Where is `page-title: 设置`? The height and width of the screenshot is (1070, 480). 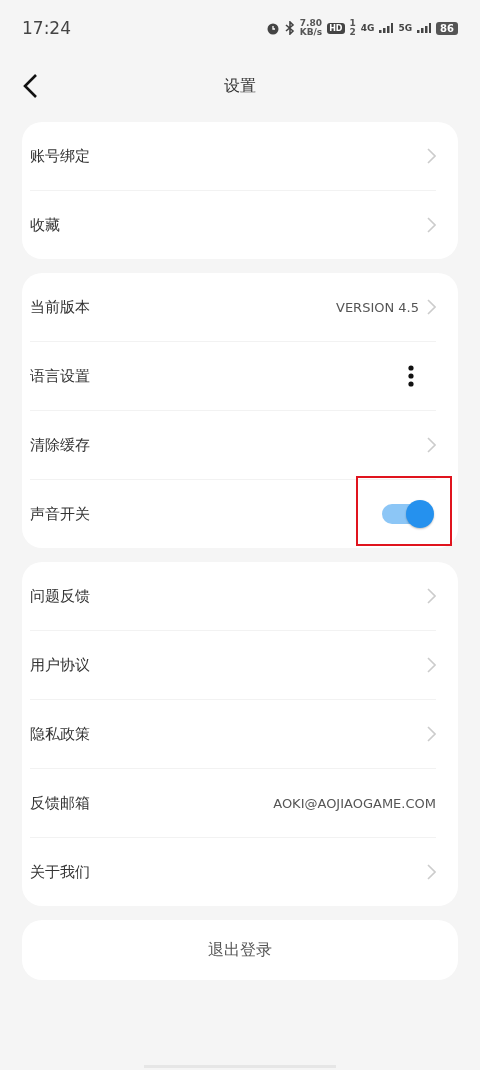 page-title: 设置 is located at coordinates (240, 86).